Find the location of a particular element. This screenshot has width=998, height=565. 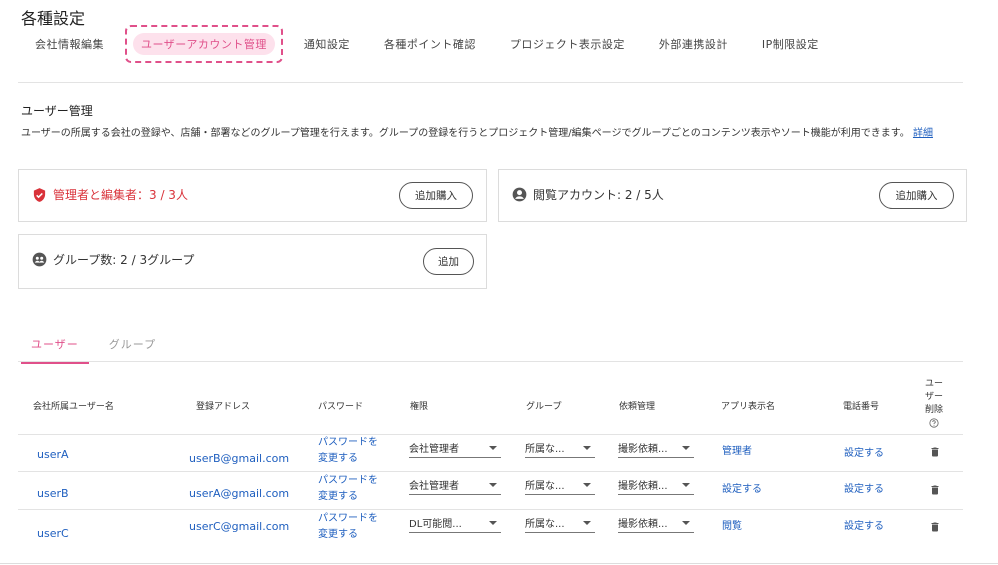

user-name-link: userB is located at coordinates (53, 493).